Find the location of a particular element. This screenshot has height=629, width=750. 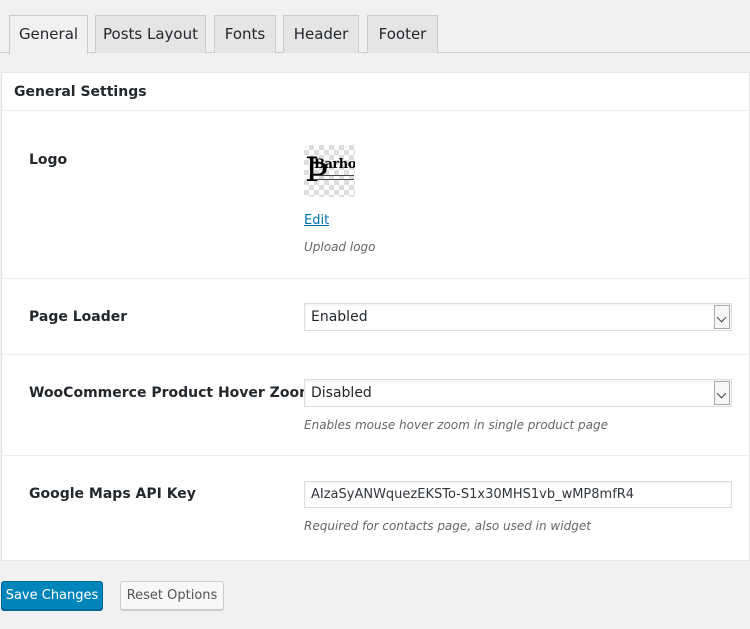

logo-image: Þ Barhous is located at coordinates (329, 171).